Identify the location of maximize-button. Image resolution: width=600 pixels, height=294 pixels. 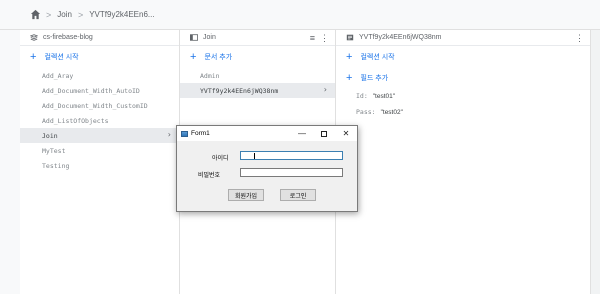
(324, 133).